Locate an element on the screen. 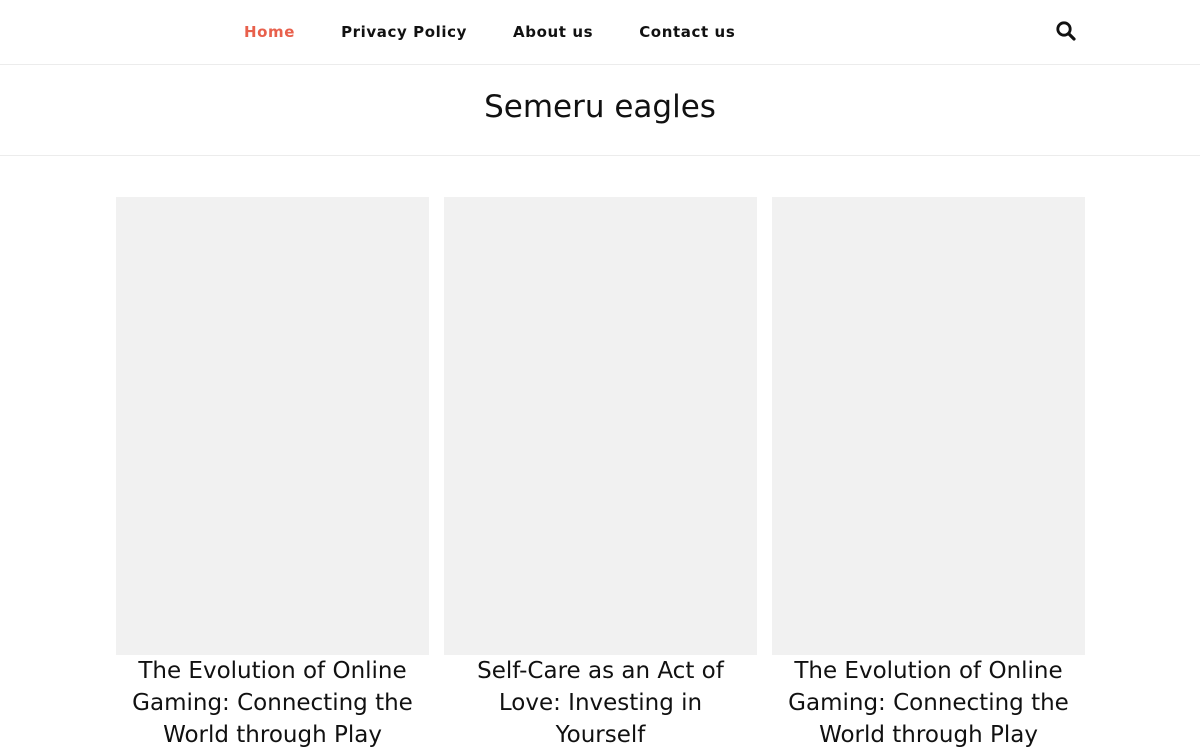 This screenshot has width=1200, height=751. site-title: Semeru eagles is located at coordinates (600, 110).